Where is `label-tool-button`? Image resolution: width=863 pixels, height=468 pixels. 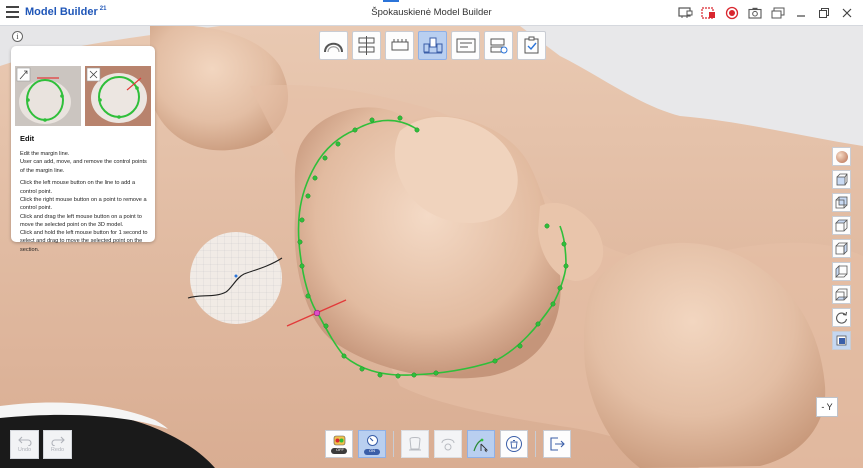 label-tool-button is located at coordinates (465, 45).